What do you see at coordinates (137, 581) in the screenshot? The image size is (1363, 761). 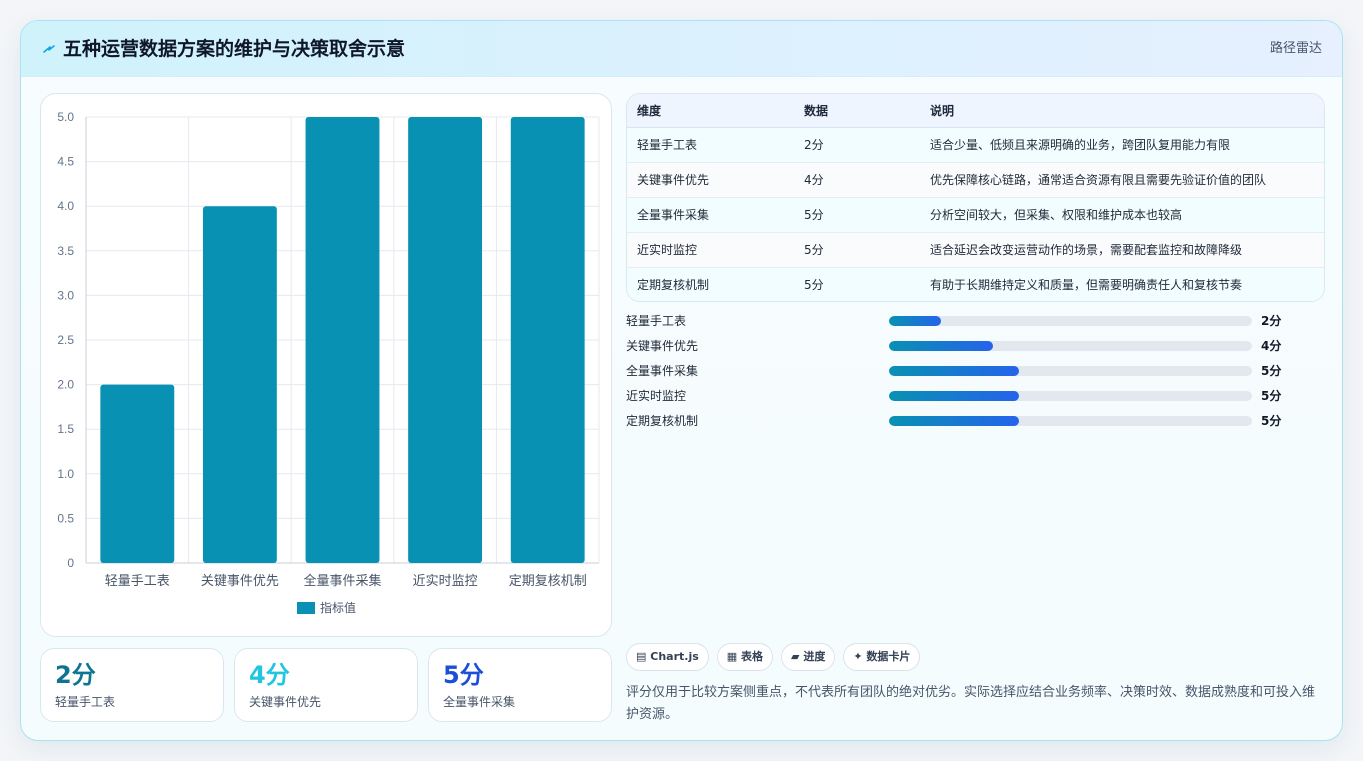 I see `x-tick-label: 轻量手工表` at bounding box center [137, 581].